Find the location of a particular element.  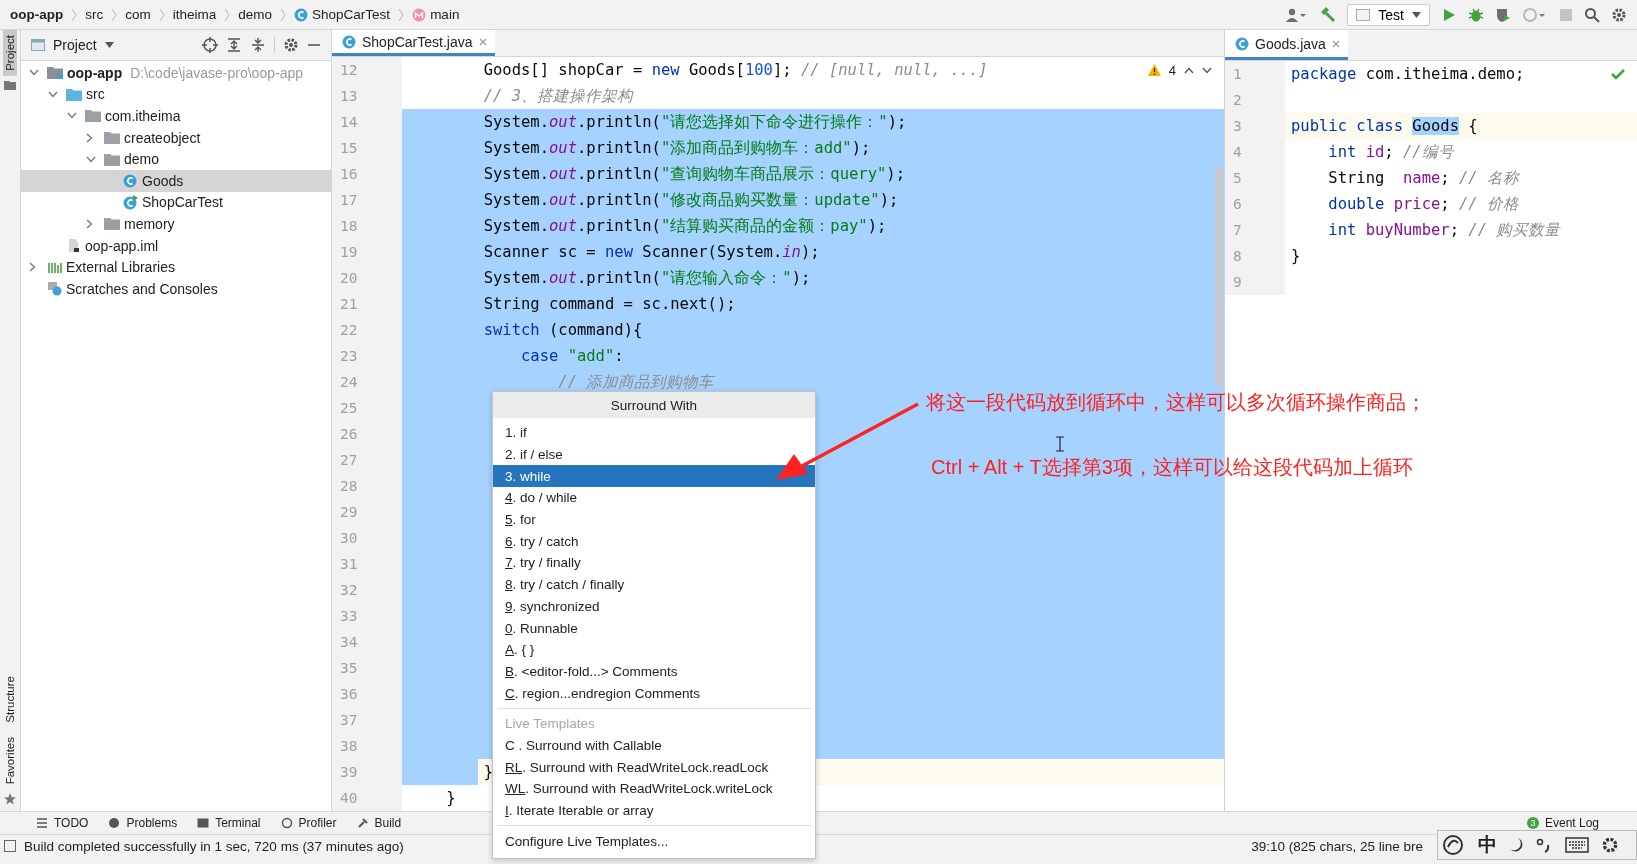

tool-window-button: Build is located at coordinates (379, 823).